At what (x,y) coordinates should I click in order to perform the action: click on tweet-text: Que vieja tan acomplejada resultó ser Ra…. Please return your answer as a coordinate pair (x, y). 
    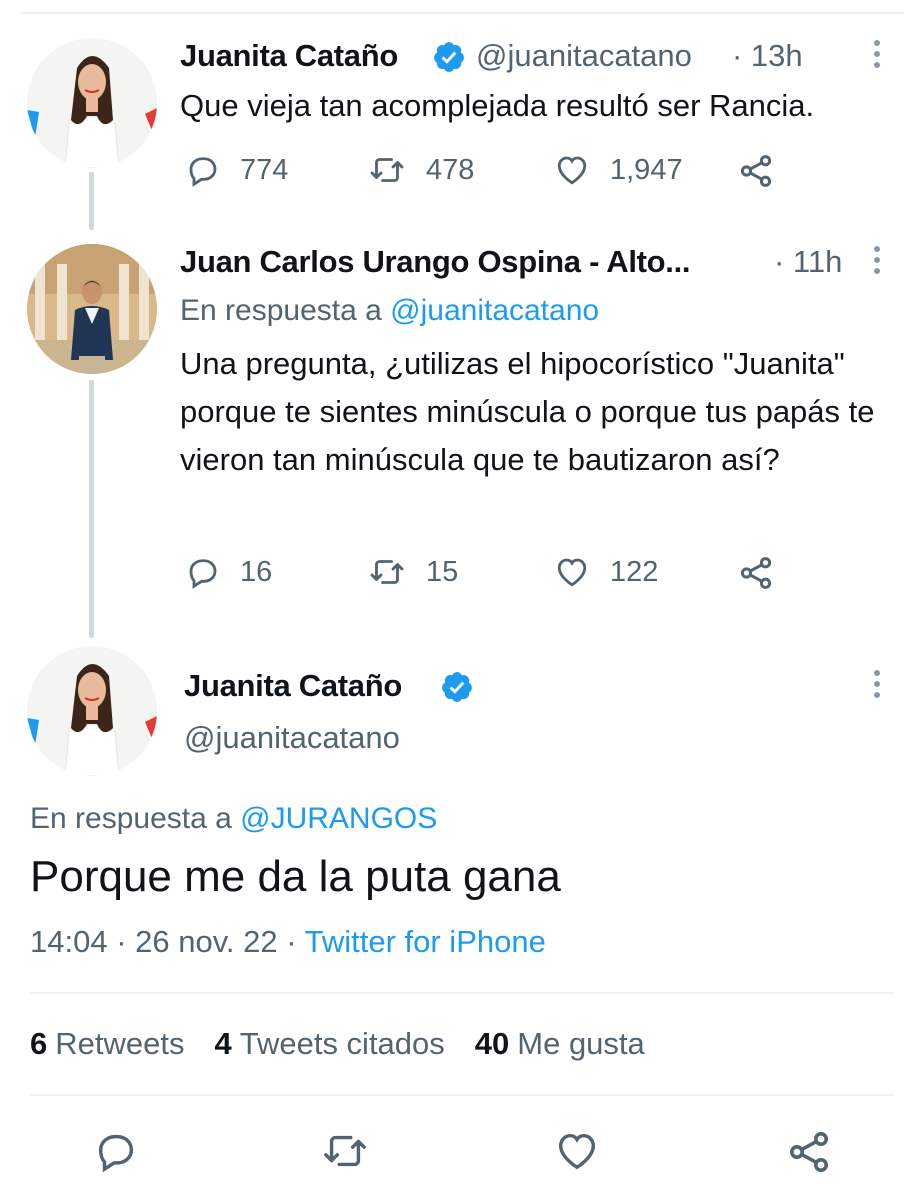
    Looking at the image, I should click on (497, 105).